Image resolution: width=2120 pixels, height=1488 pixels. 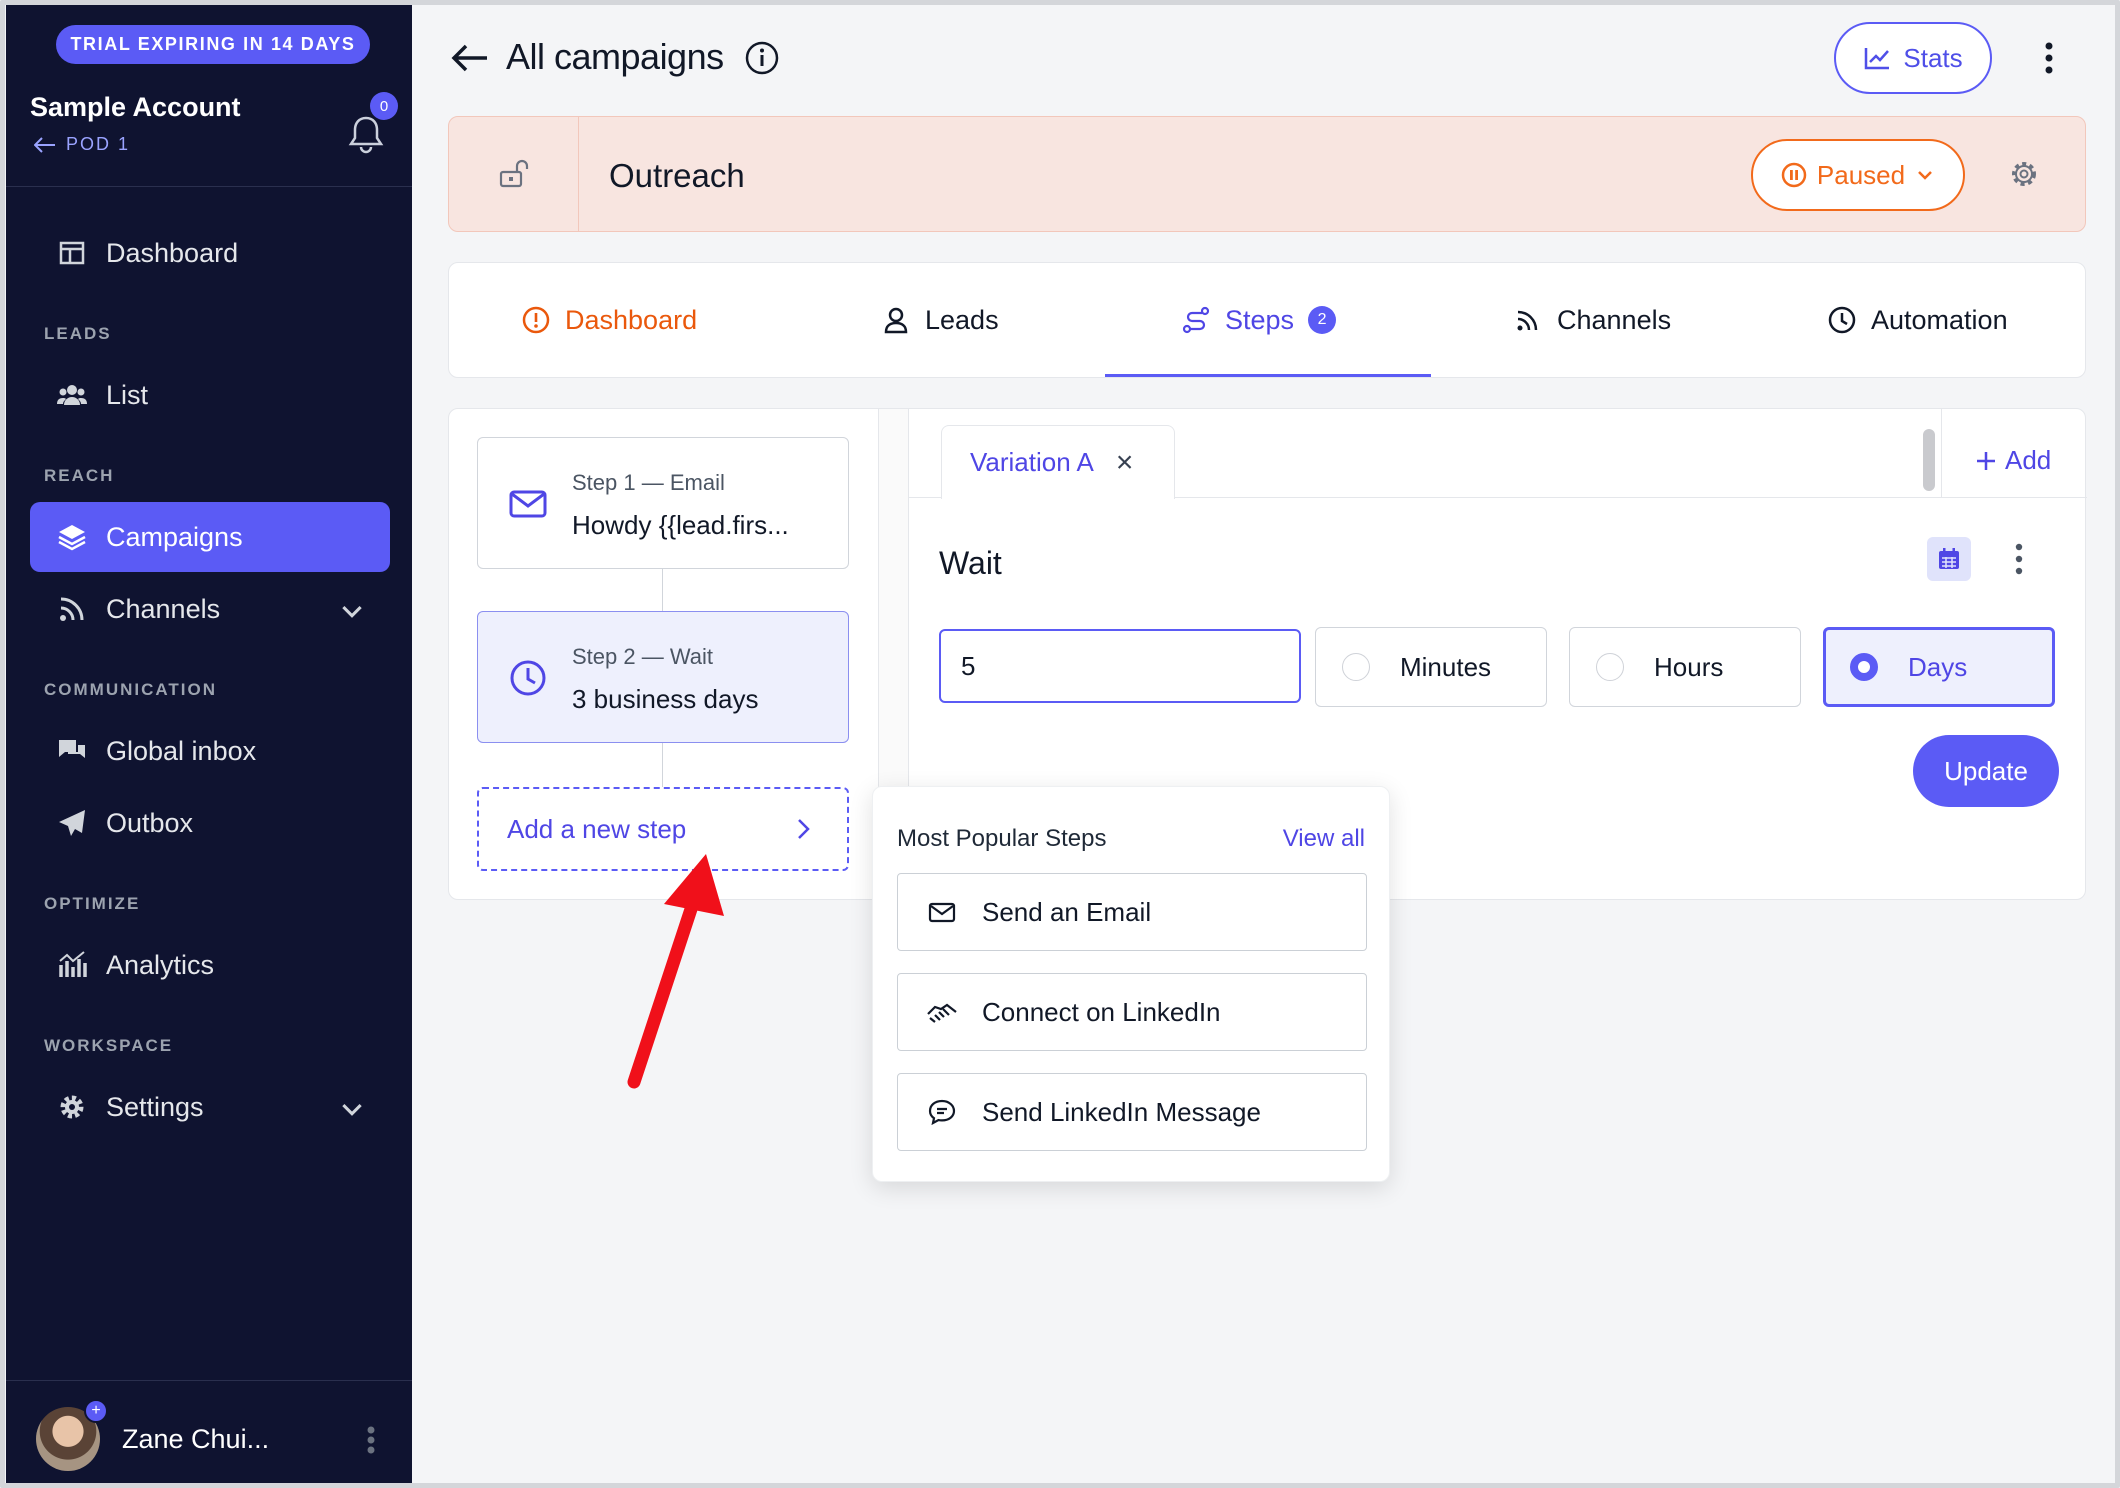 I want to click on layers-icon, so click(x=72, y=538).